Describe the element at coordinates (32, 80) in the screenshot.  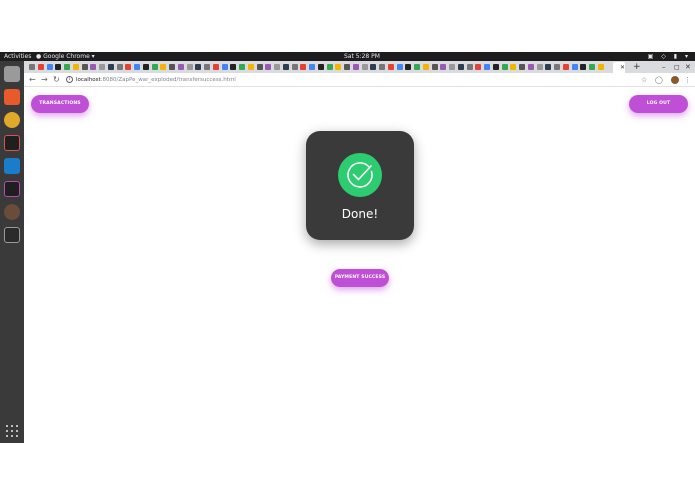
I see `back-icon: ←` at that location.